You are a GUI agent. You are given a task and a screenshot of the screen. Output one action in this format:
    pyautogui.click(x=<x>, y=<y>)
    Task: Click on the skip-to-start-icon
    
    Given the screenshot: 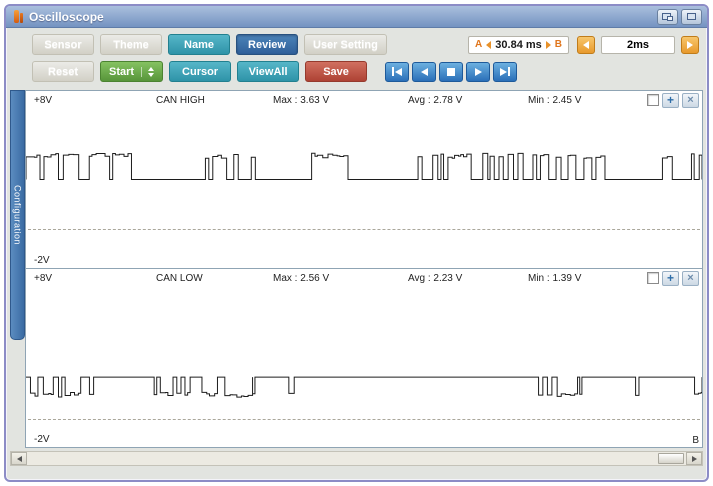 What is the action you would take?
    pyautogui.click(x=399, y=71)
    